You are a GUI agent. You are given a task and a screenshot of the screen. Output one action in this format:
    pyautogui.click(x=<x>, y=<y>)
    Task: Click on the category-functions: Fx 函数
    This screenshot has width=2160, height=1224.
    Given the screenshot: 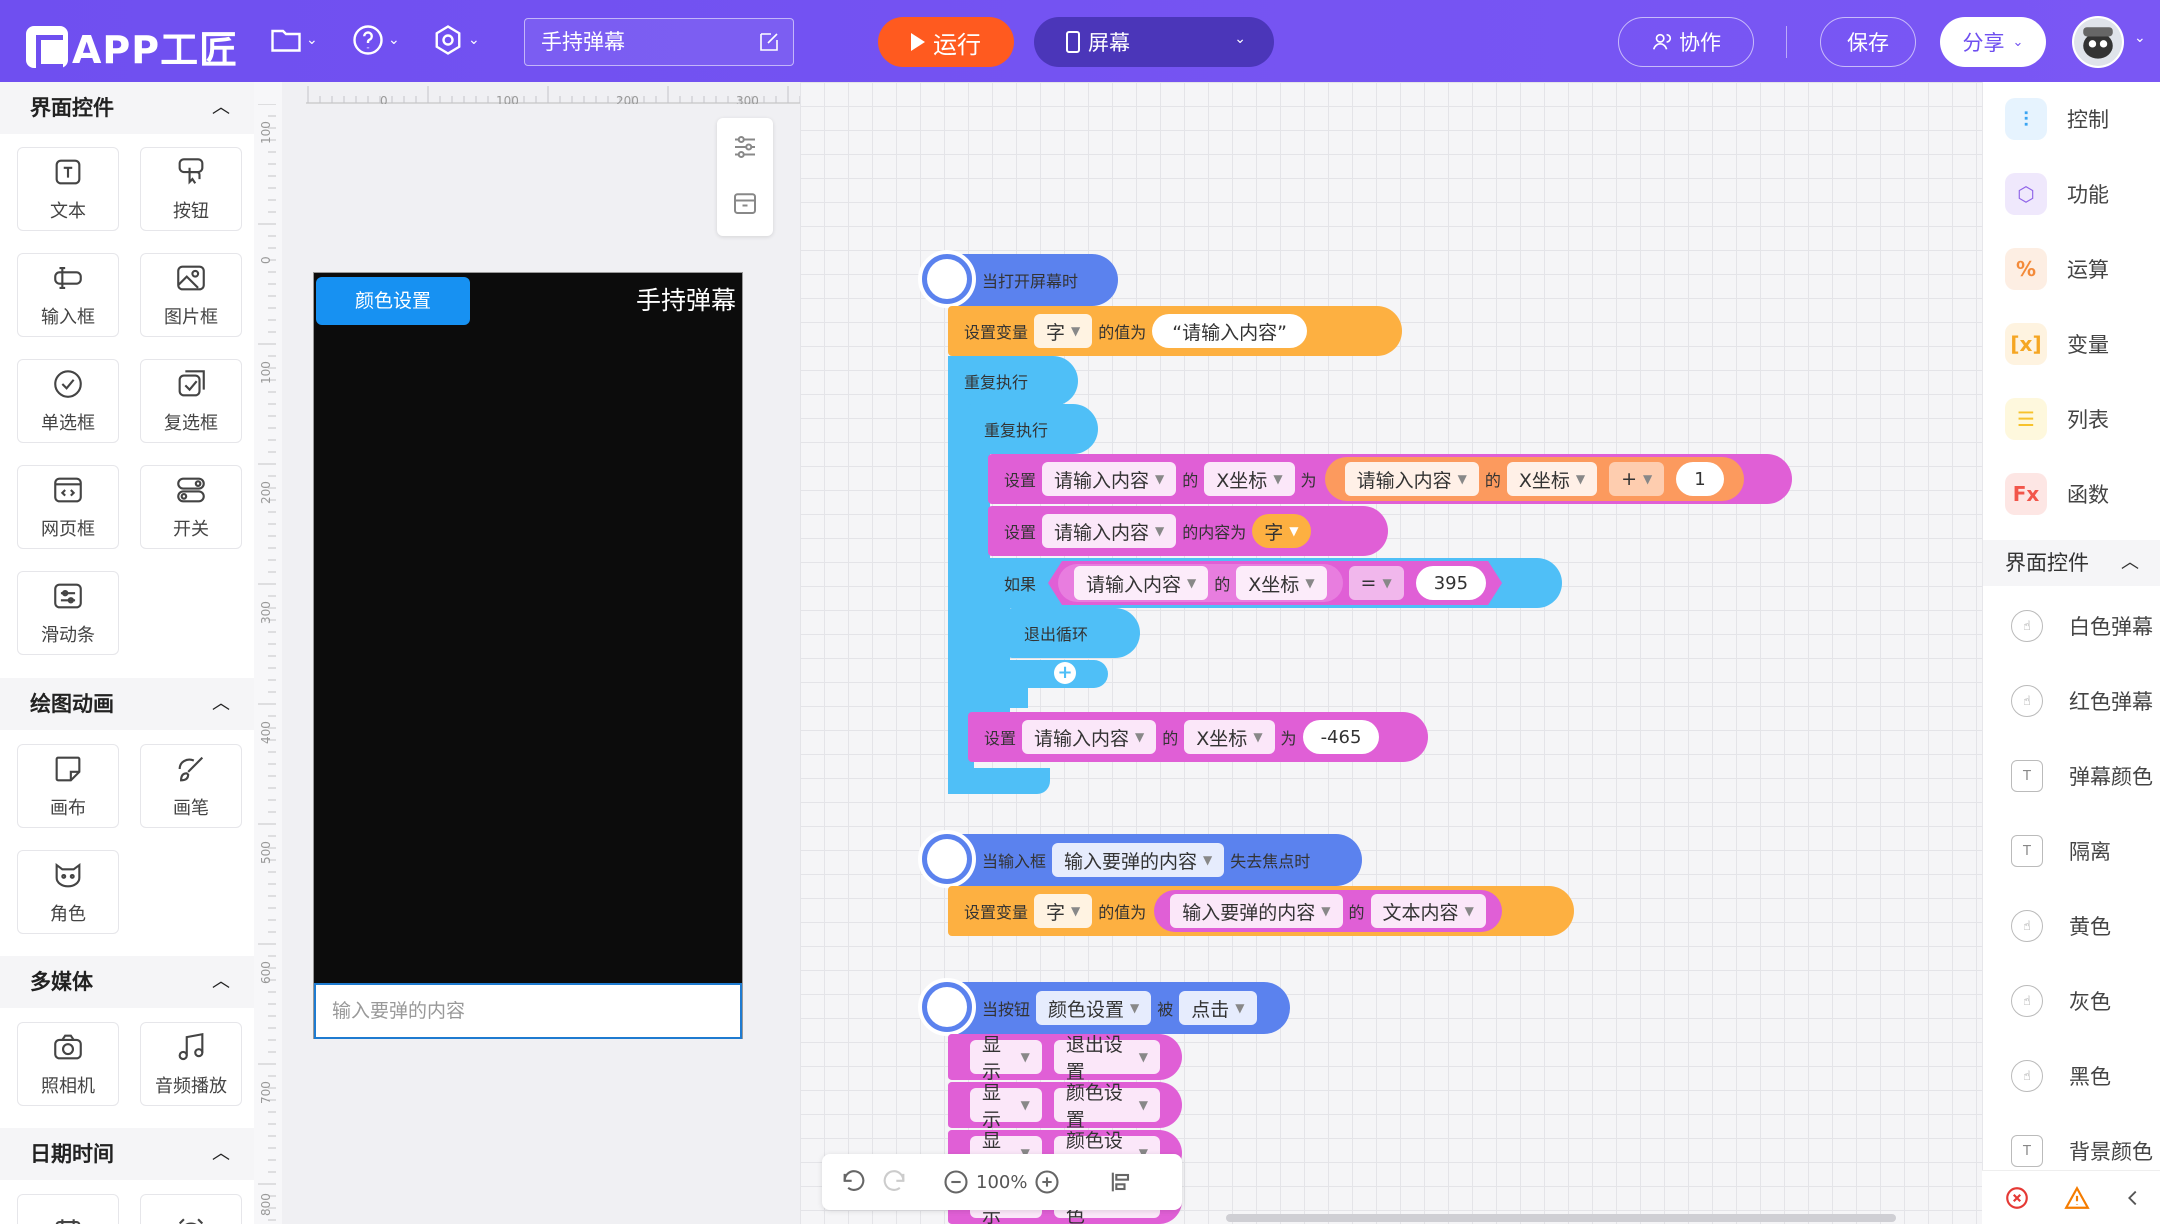 What is the action you would take?
    pyautogui.click(x=2080, y=494)
    